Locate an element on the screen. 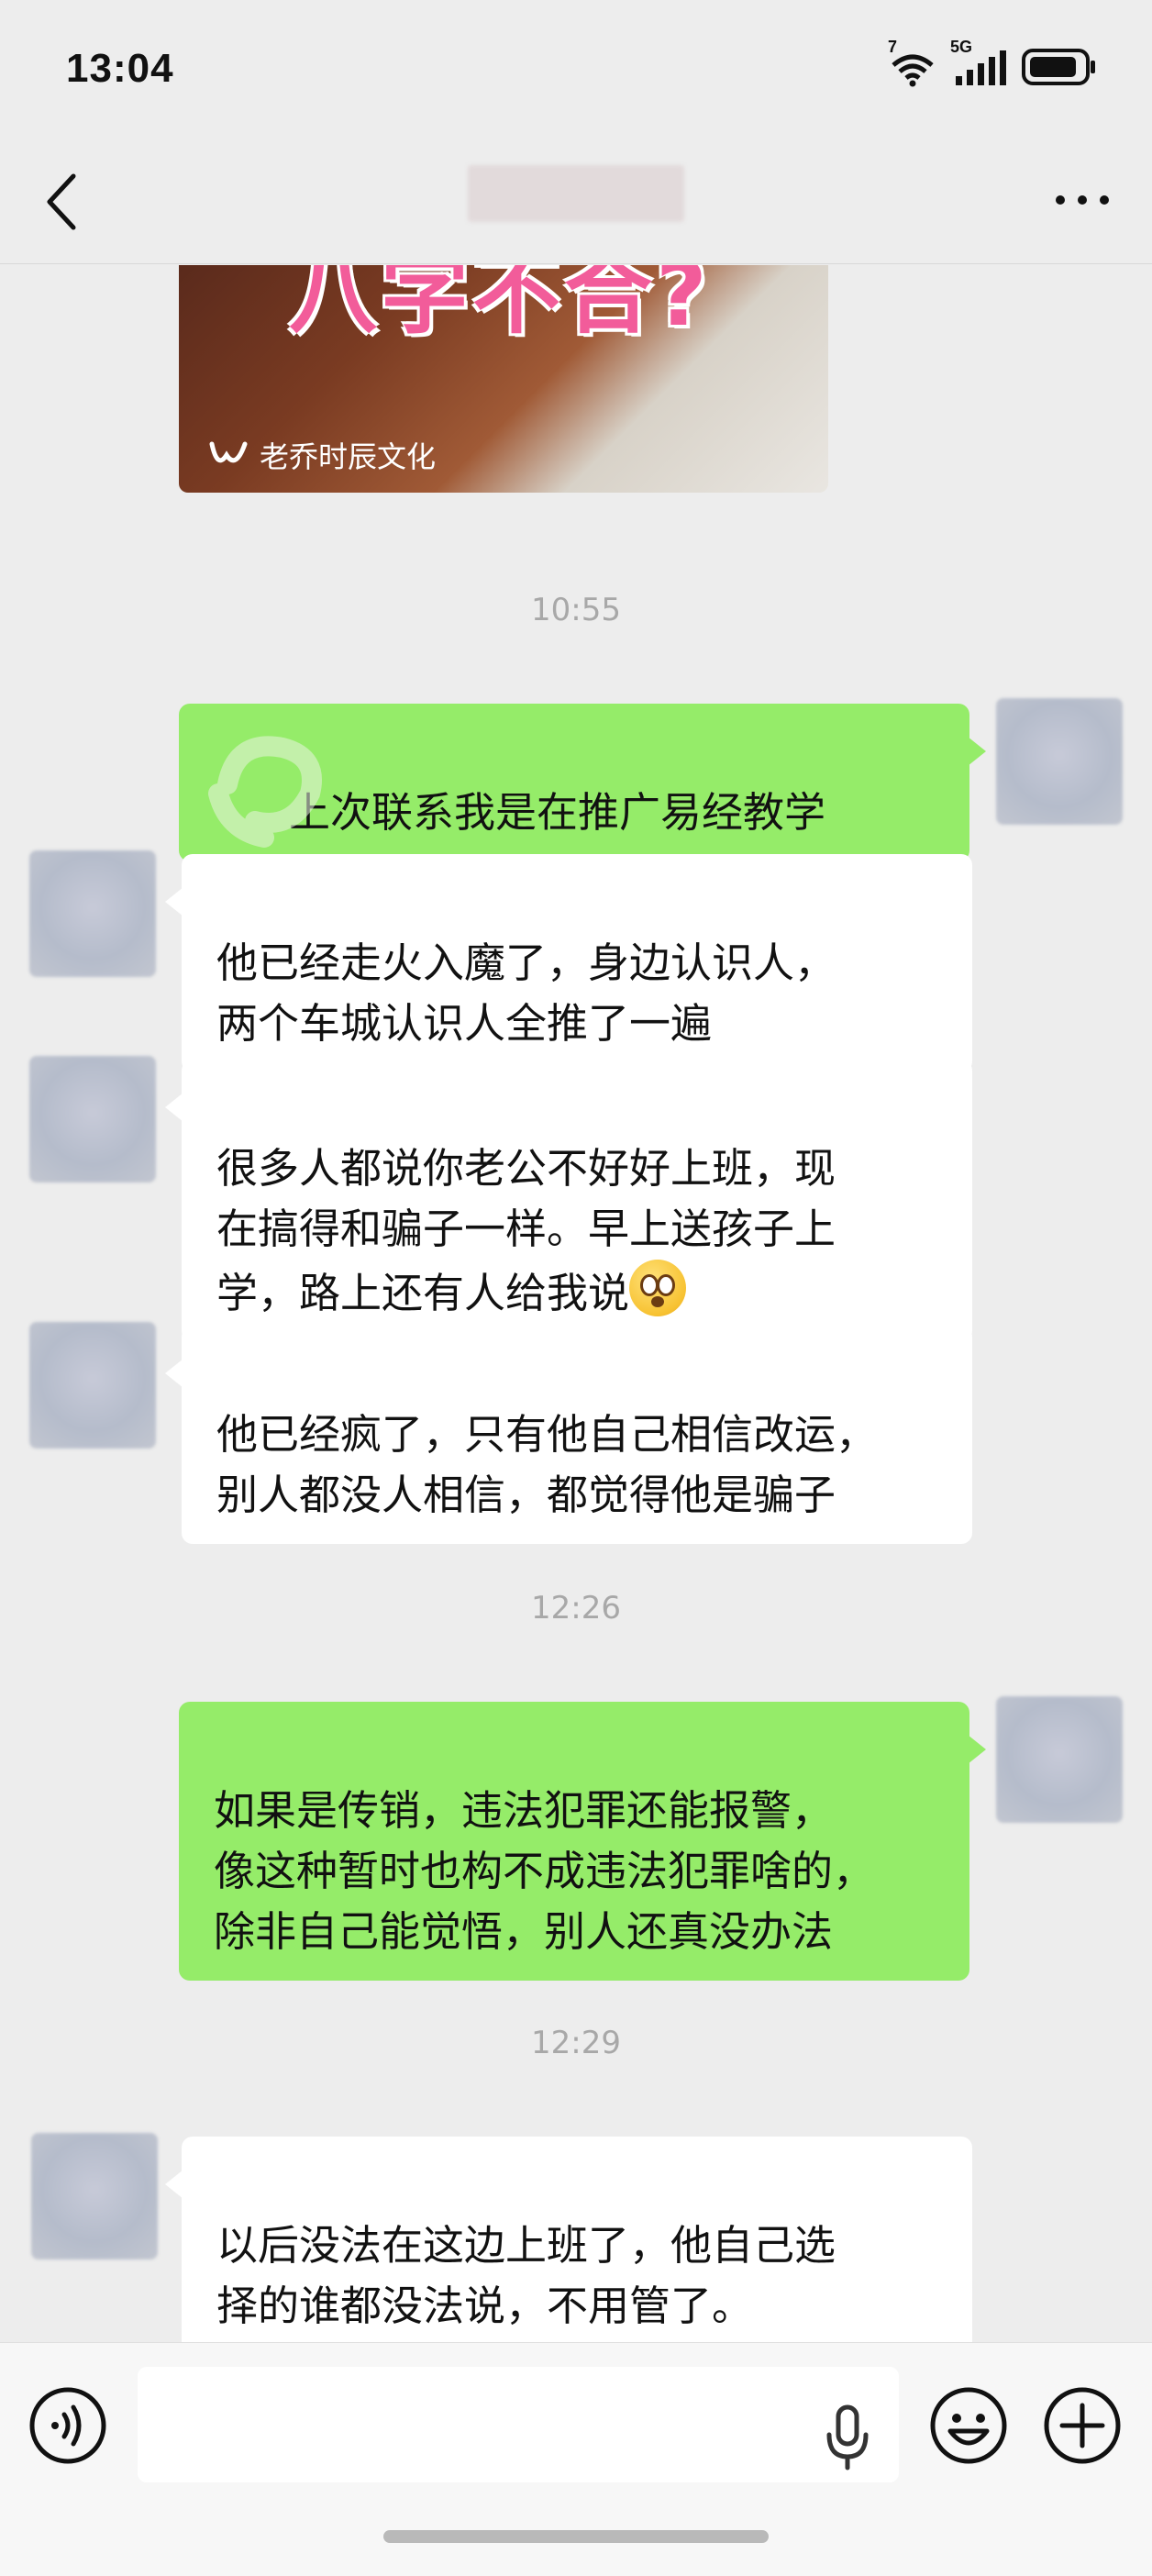  message-text: 他已经走火入魔了，身边认识人， 两个车城认识人全推了一遍 is located at coordinates (526, 993).